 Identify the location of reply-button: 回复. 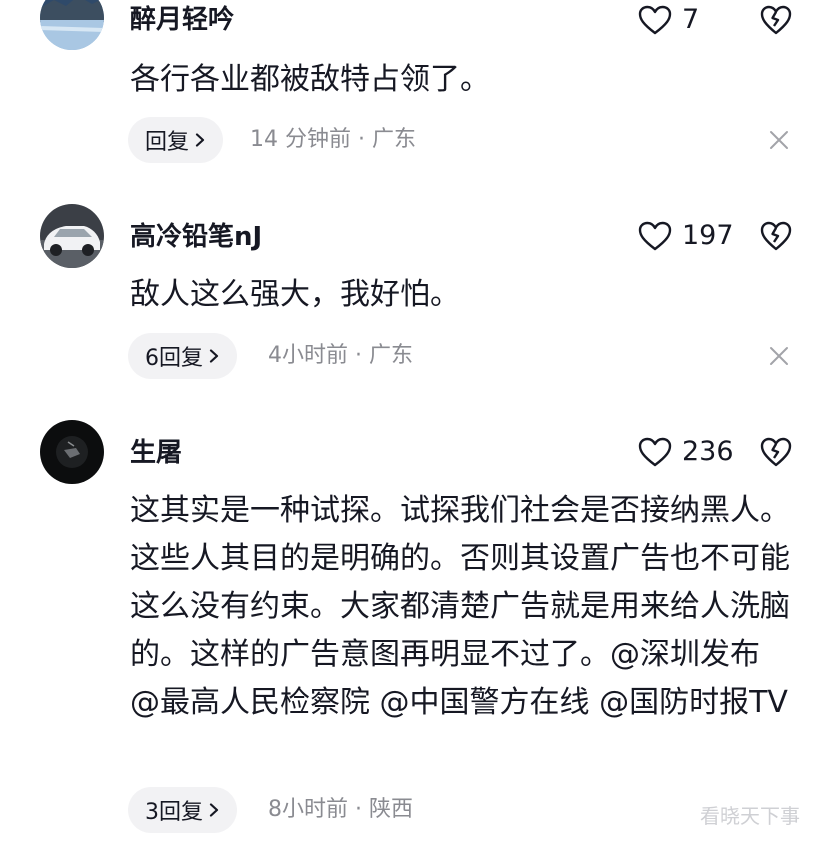
(176, 140).